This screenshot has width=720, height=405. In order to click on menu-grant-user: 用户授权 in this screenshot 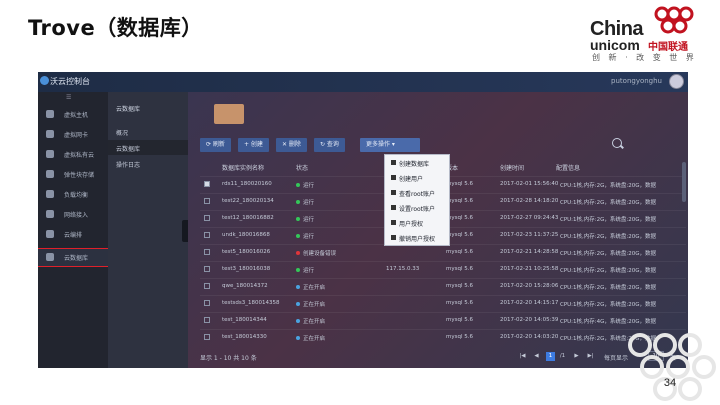, I will do `click(418, 223)`.